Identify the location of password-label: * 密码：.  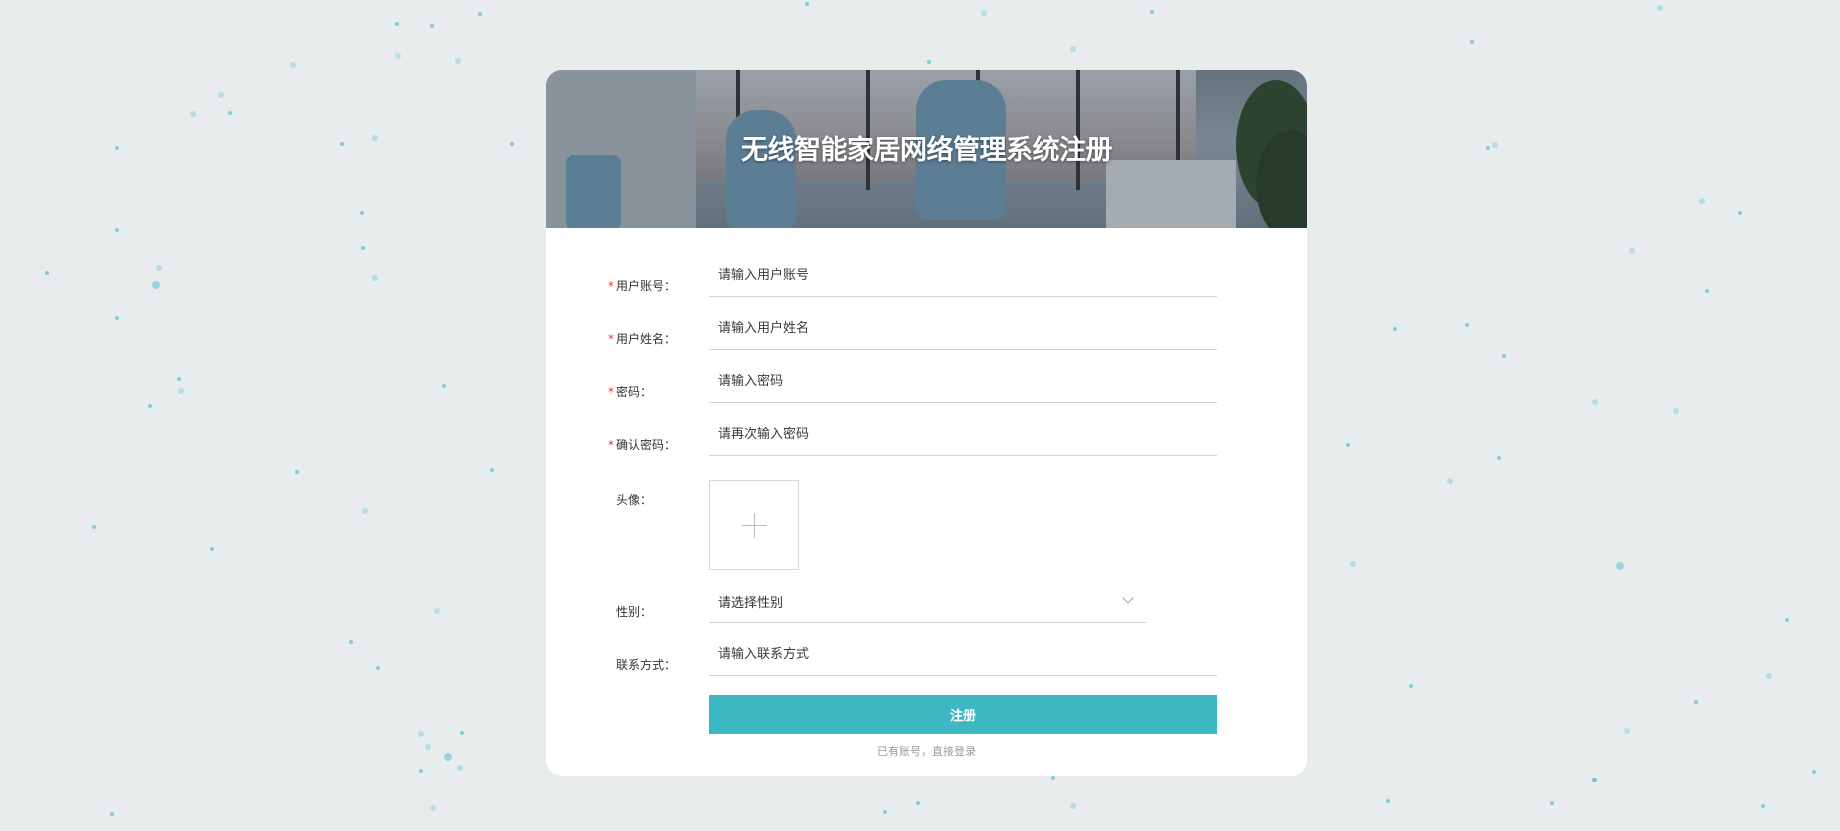
(630, 392).